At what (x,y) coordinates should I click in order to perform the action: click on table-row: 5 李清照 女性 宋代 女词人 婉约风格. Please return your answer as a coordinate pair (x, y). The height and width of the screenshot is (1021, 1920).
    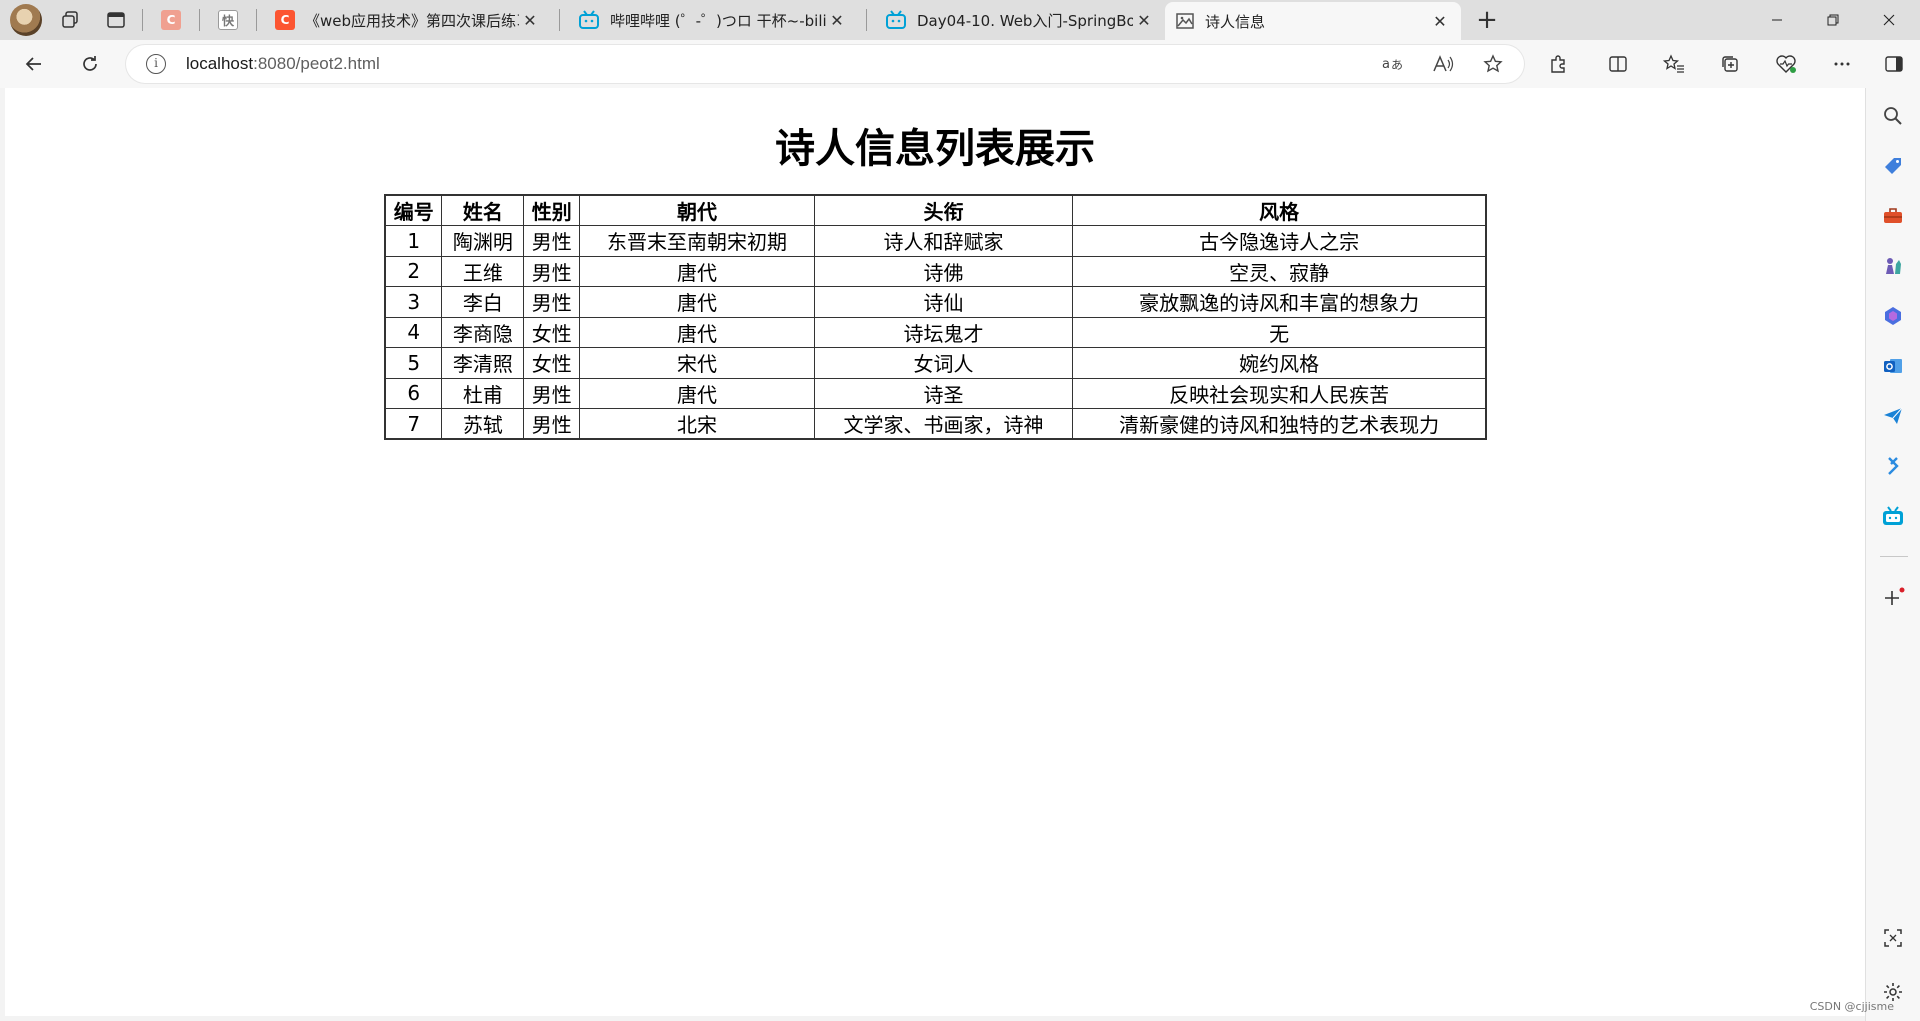
    Looking at the image, I should click on (935, 363).